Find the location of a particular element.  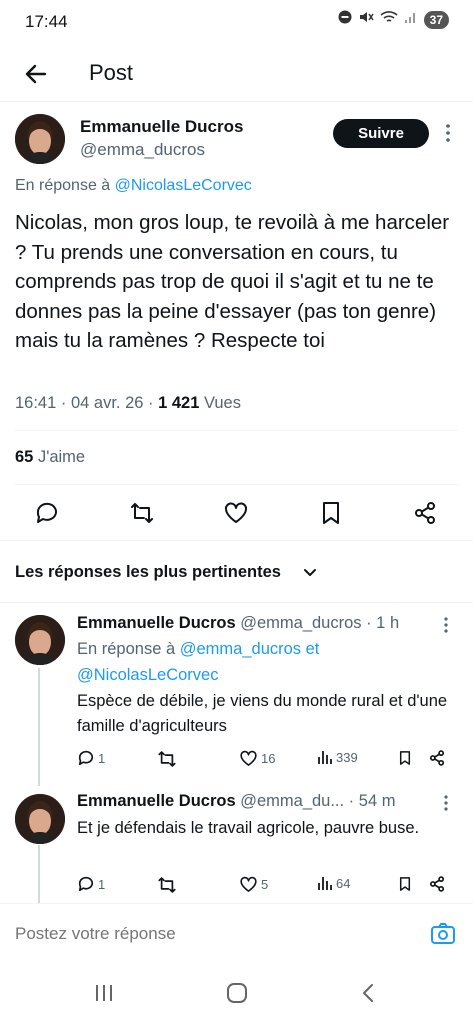

tweet-meta: 16:41 · 04 avr. 26 · 1 421 Vues is located at coordinates (128, 403).